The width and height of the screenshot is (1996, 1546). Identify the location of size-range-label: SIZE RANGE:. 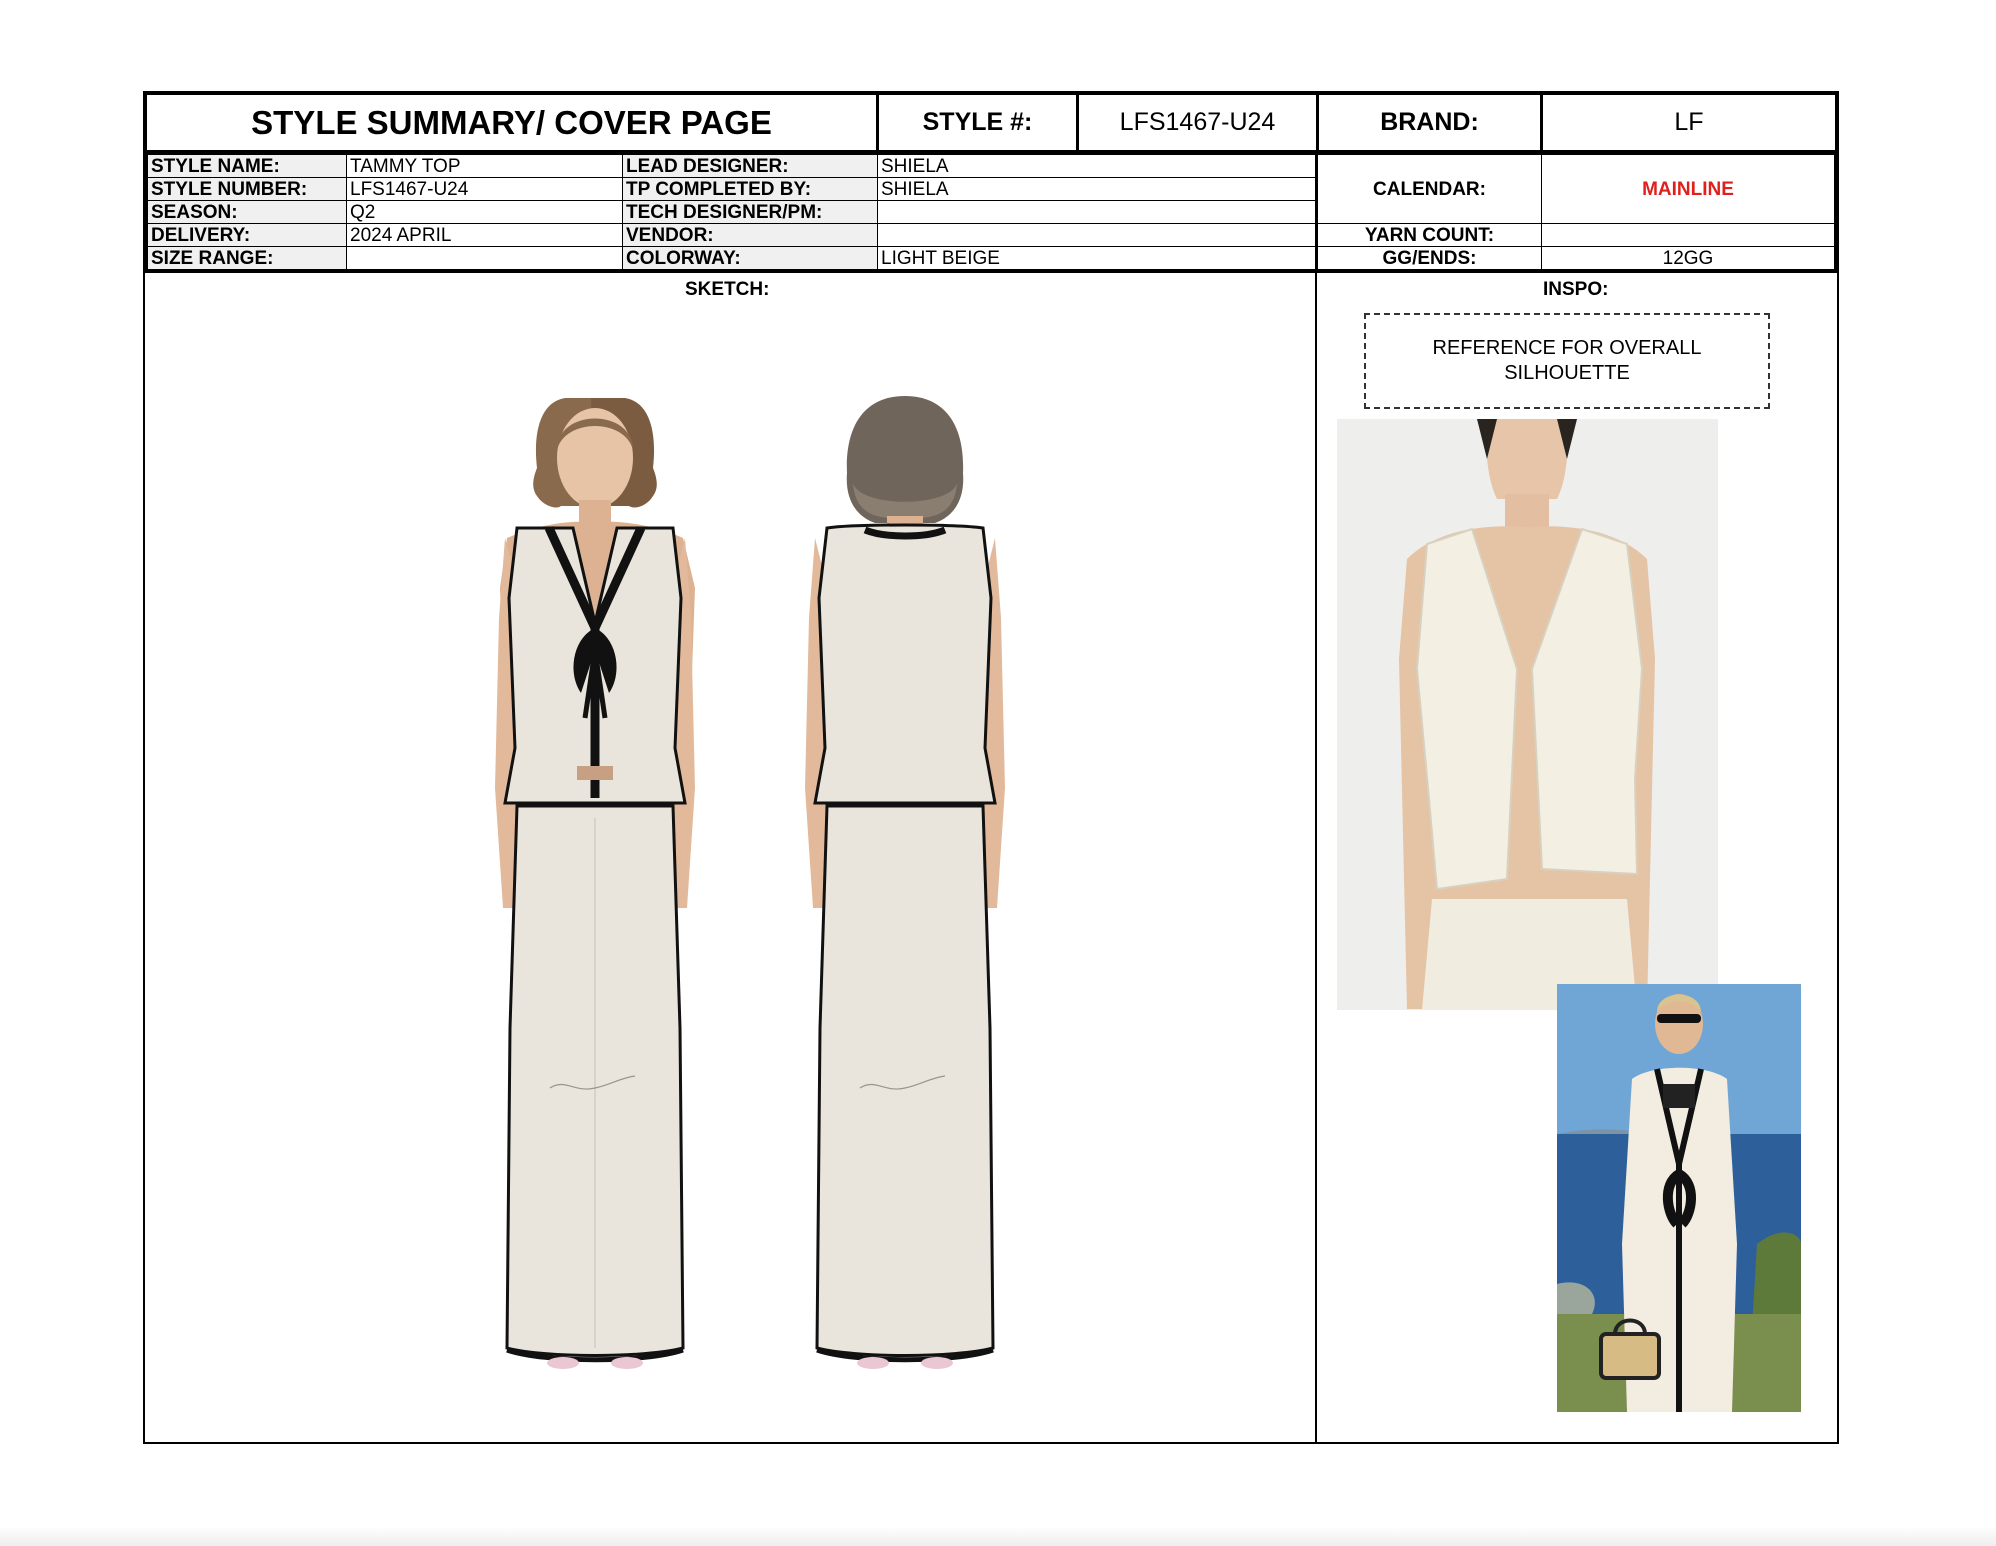
(247, 258).